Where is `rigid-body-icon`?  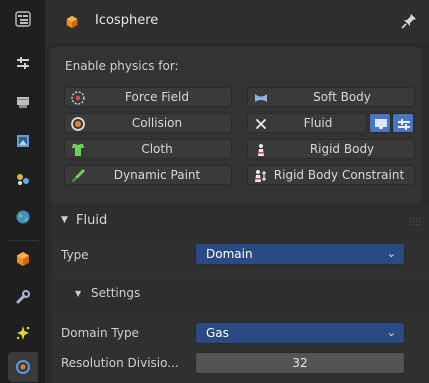
rigid-body-icon is located at coordinates (261, 150).